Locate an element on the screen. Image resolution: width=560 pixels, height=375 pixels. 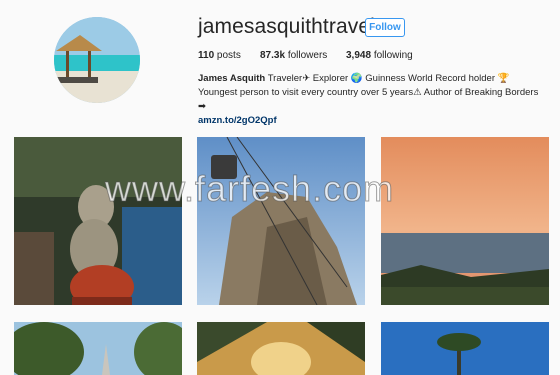
avatar-image is located at coordinates (97, 60).